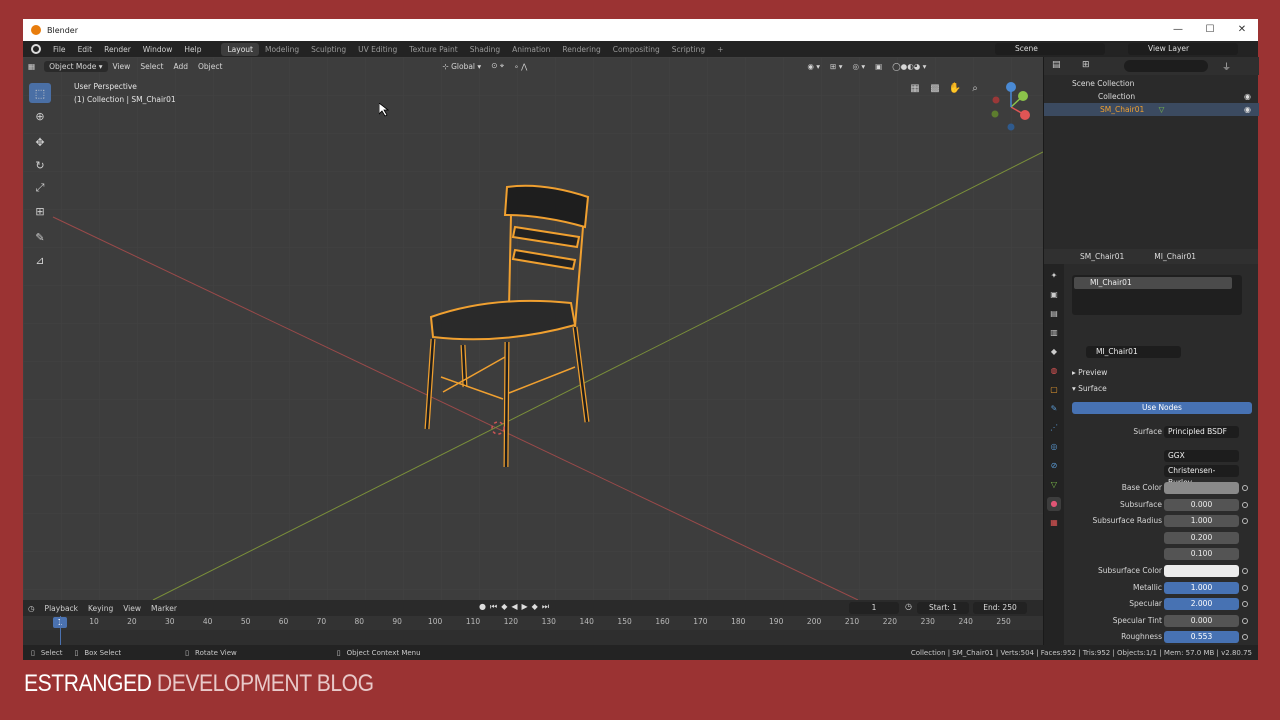 The image size is (1280, 720). What do you see at coordinates (1054, 333) in the screenshot?
I see `view-layer-tab-icon: ▥` at bounding box center [1054, 333].